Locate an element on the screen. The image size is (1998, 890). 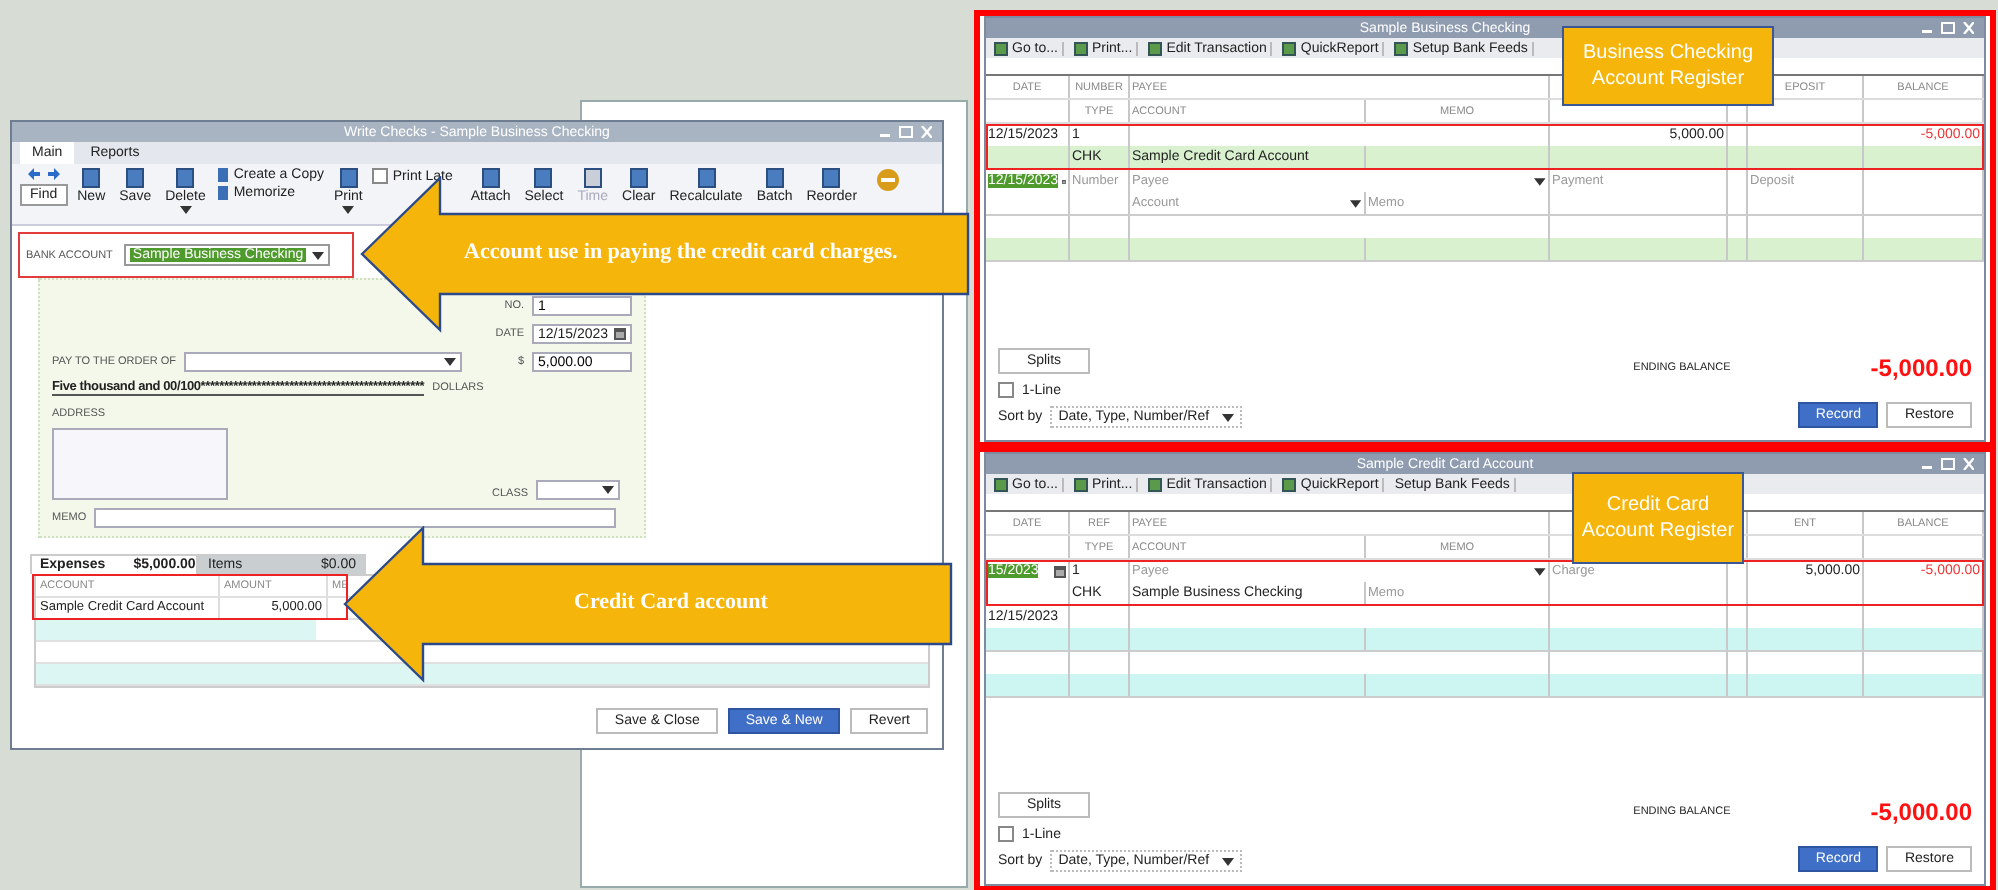
callout-text: Account use in paying the credit card charges. is located at coordinates (681, 252).